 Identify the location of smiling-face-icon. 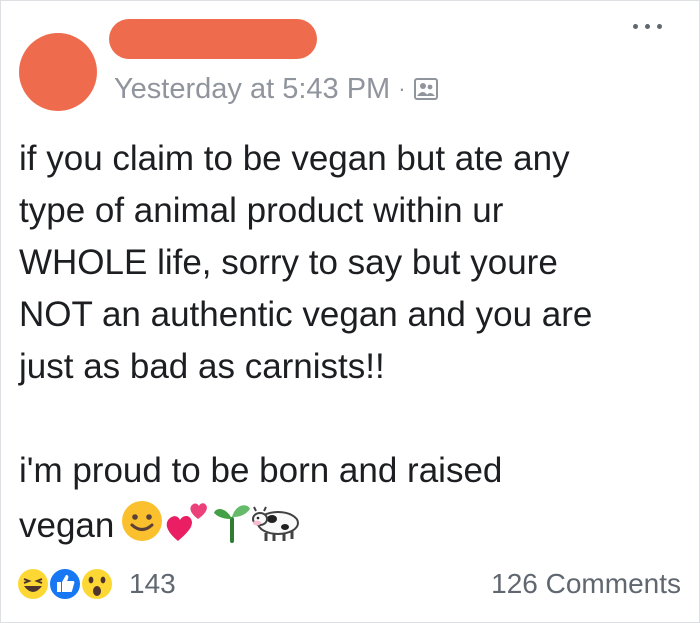
(142, 521).